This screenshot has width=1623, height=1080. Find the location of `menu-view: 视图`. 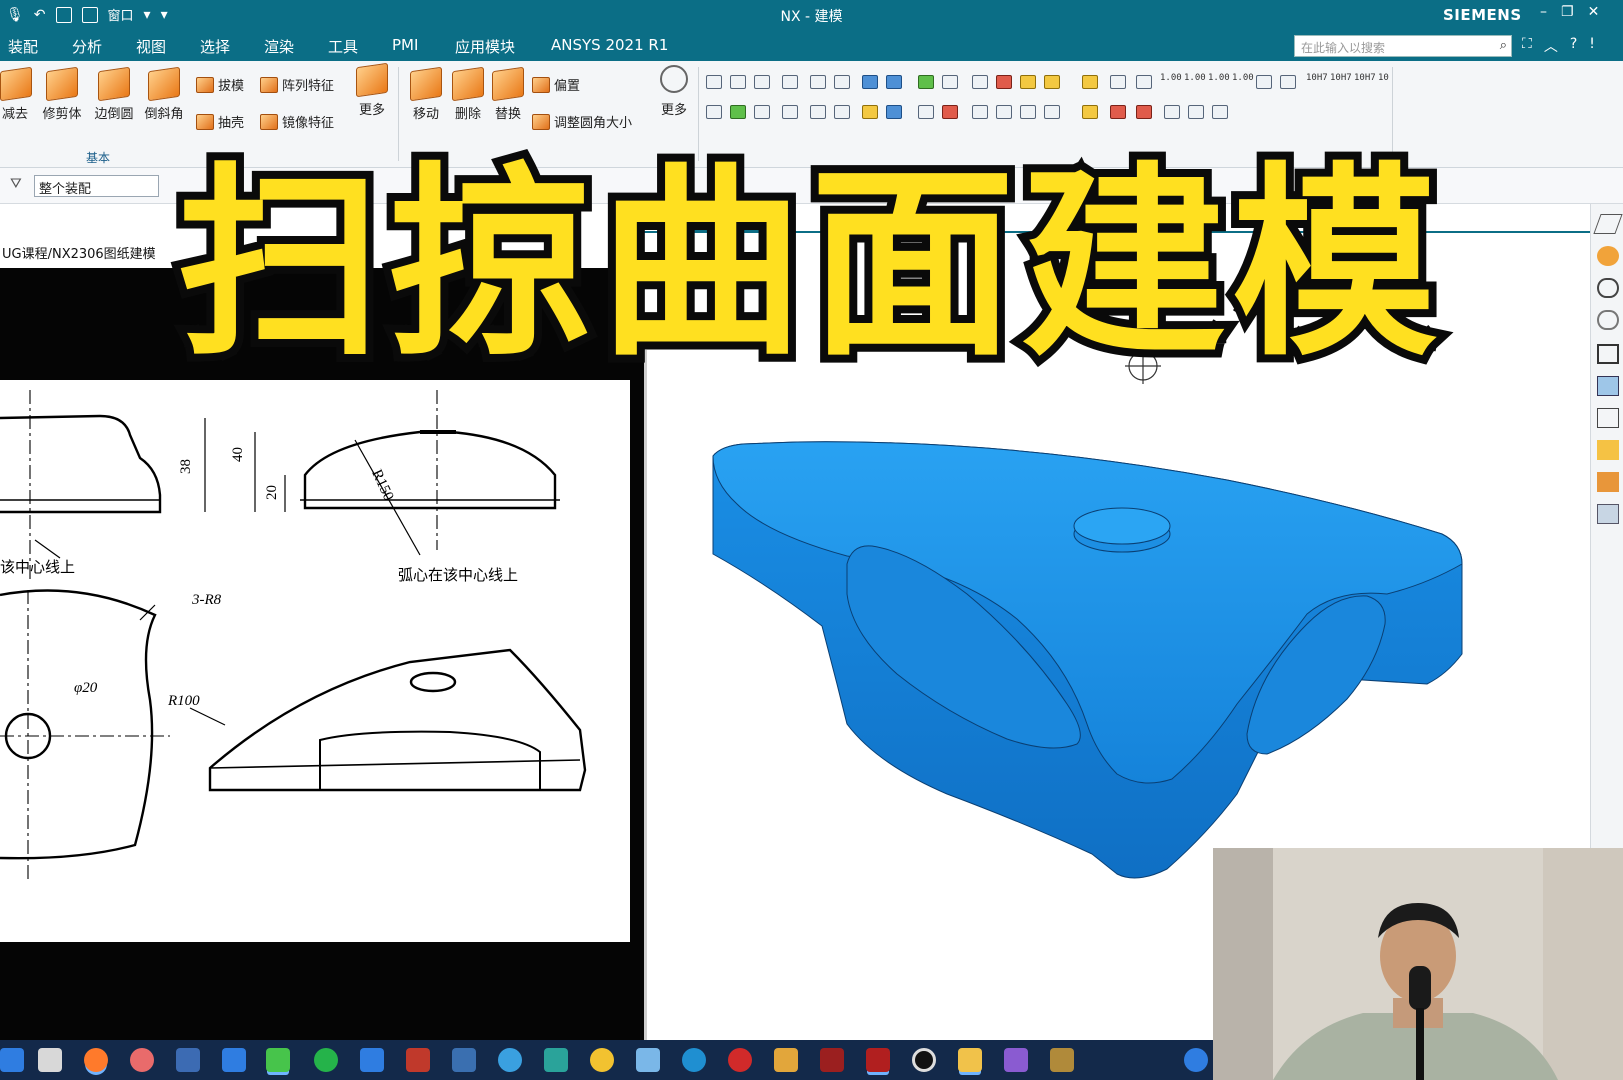

menu-view: 视图 is located at coordinates (151, 46).